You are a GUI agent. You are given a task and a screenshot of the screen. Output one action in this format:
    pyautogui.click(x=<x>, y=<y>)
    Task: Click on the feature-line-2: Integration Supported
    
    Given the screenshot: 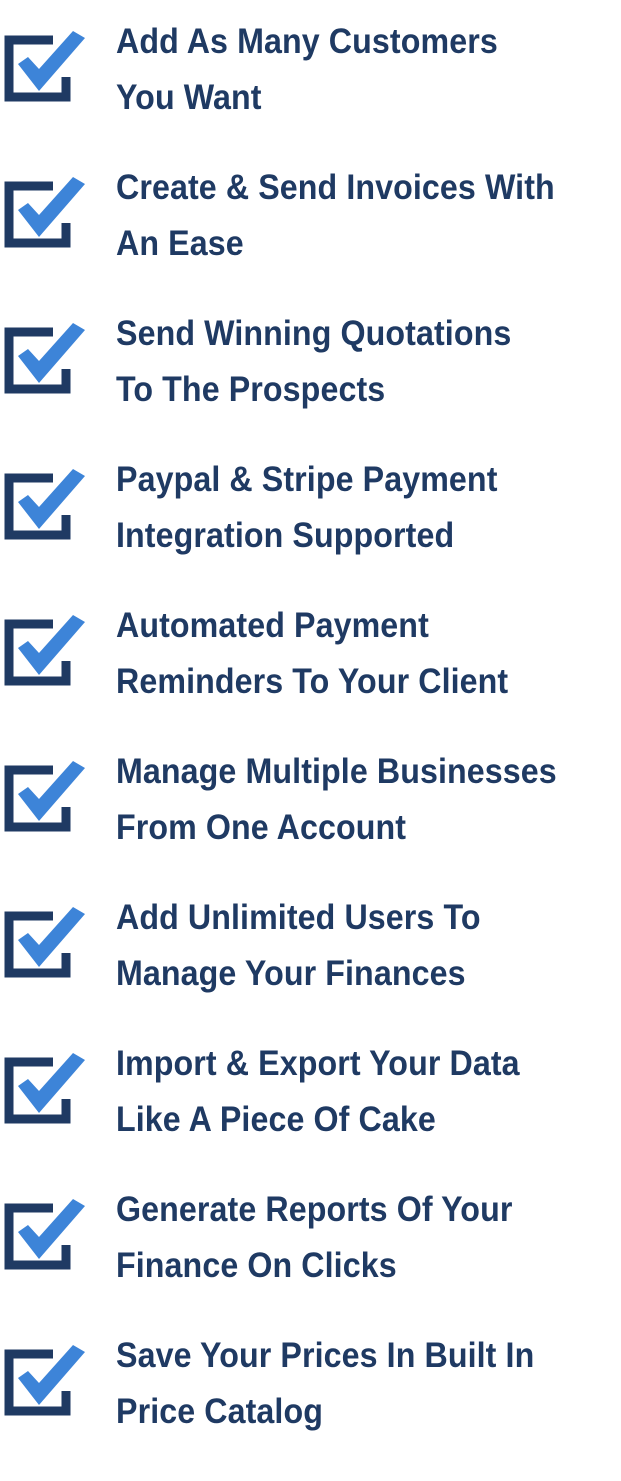 What is the action you would take?
    pyautogui.click(x=285, y=535)
    